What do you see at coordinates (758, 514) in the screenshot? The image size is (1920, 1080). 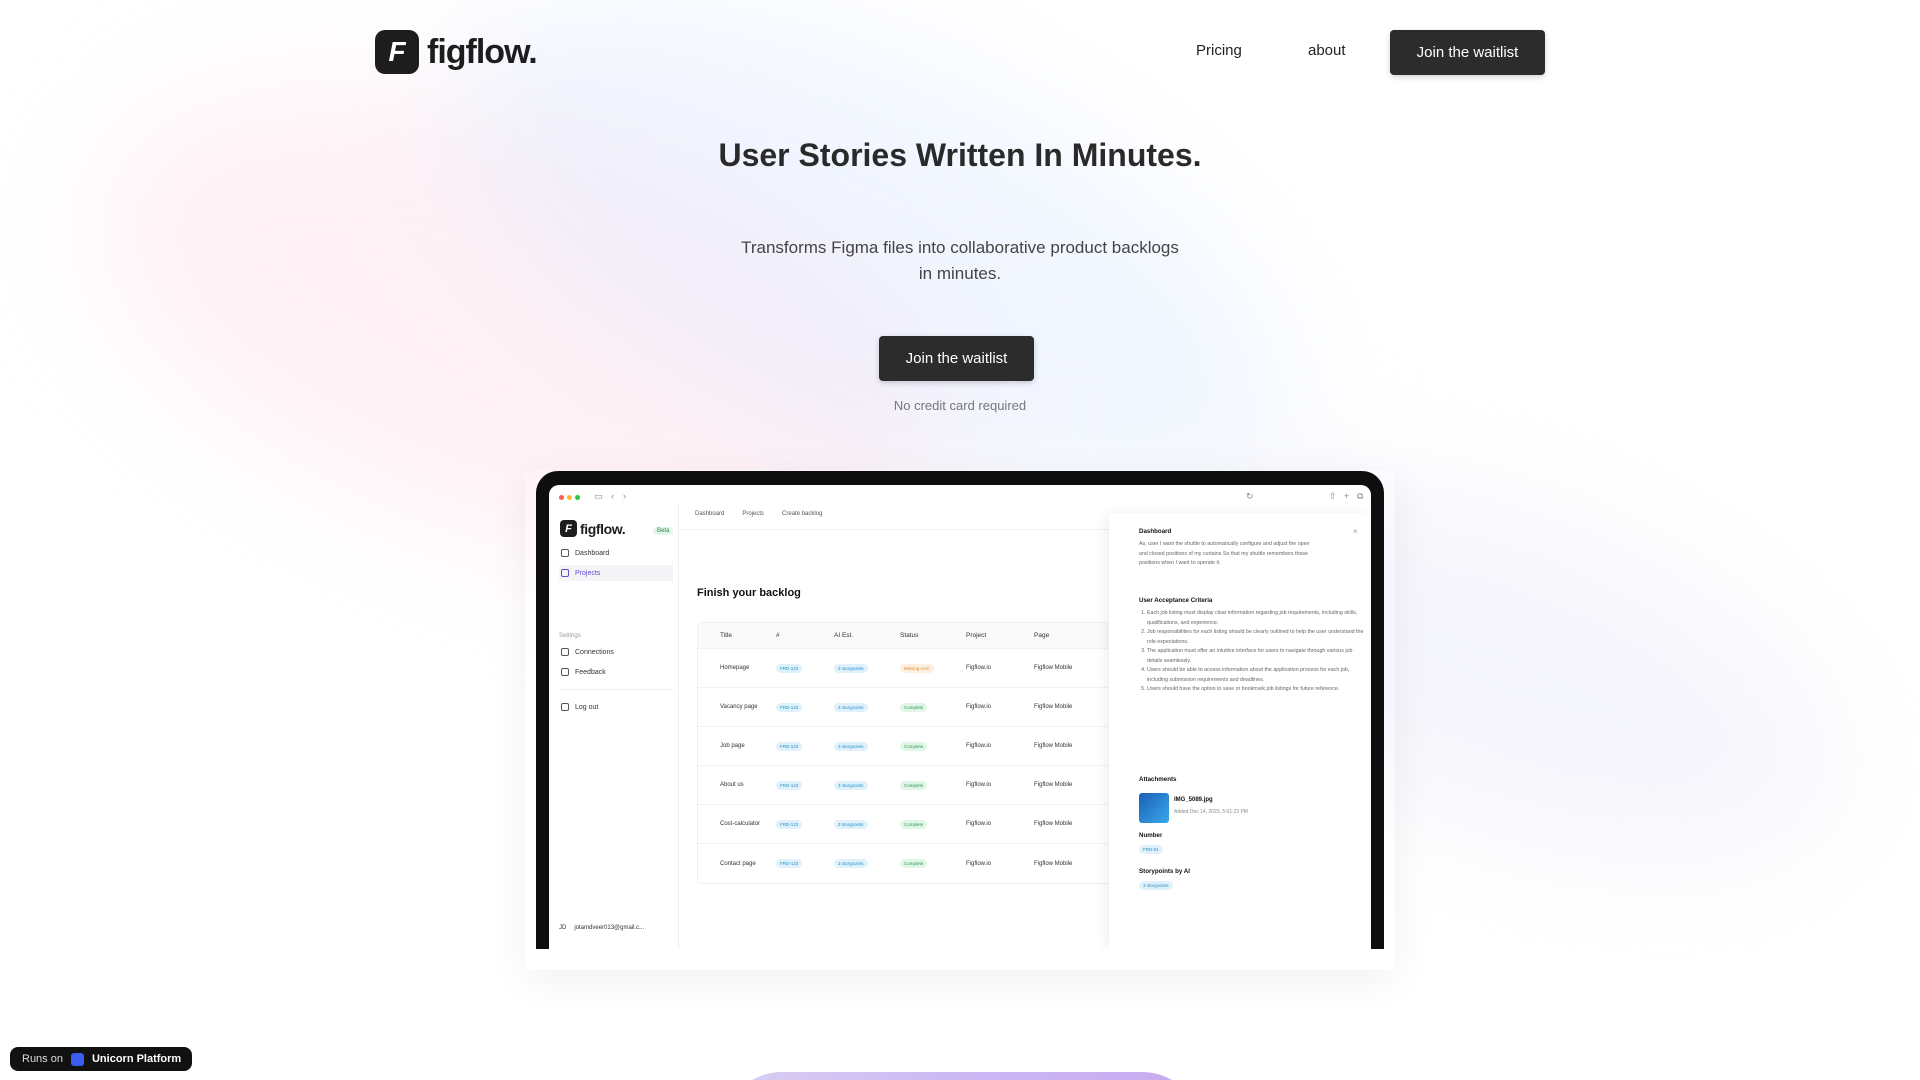 I see `breadcrumb: Dashboard Projects Create backlog` at bounding box center [758, 514].